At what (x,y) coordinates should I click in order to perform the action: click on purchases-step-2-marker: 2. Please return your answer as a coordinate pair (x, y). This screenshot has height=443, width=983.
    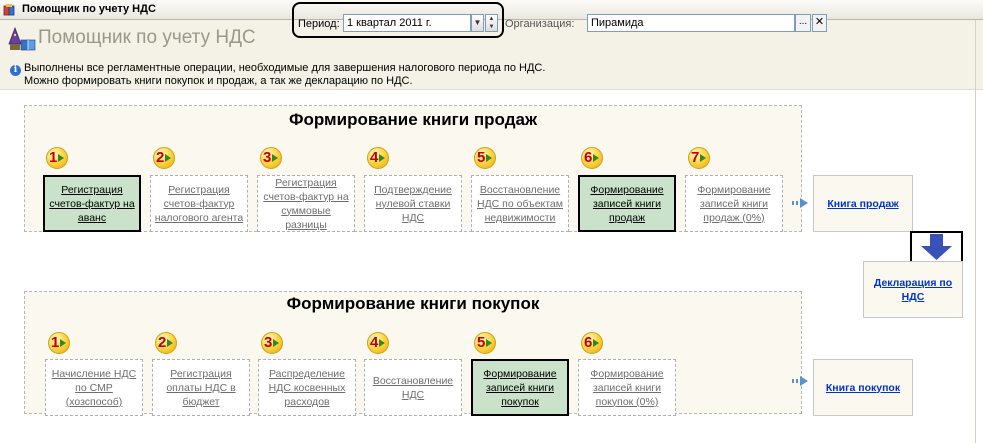
    Looking at the image, I should click on (167, 343).